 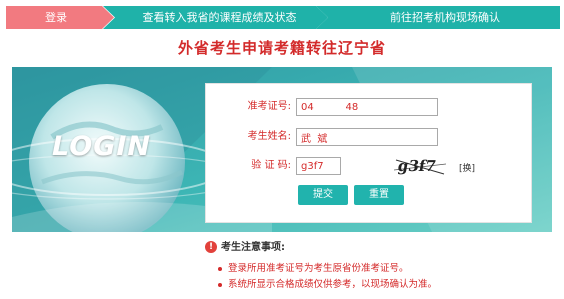 I want to click on warning-icon: !, so click(x=211, y=247).